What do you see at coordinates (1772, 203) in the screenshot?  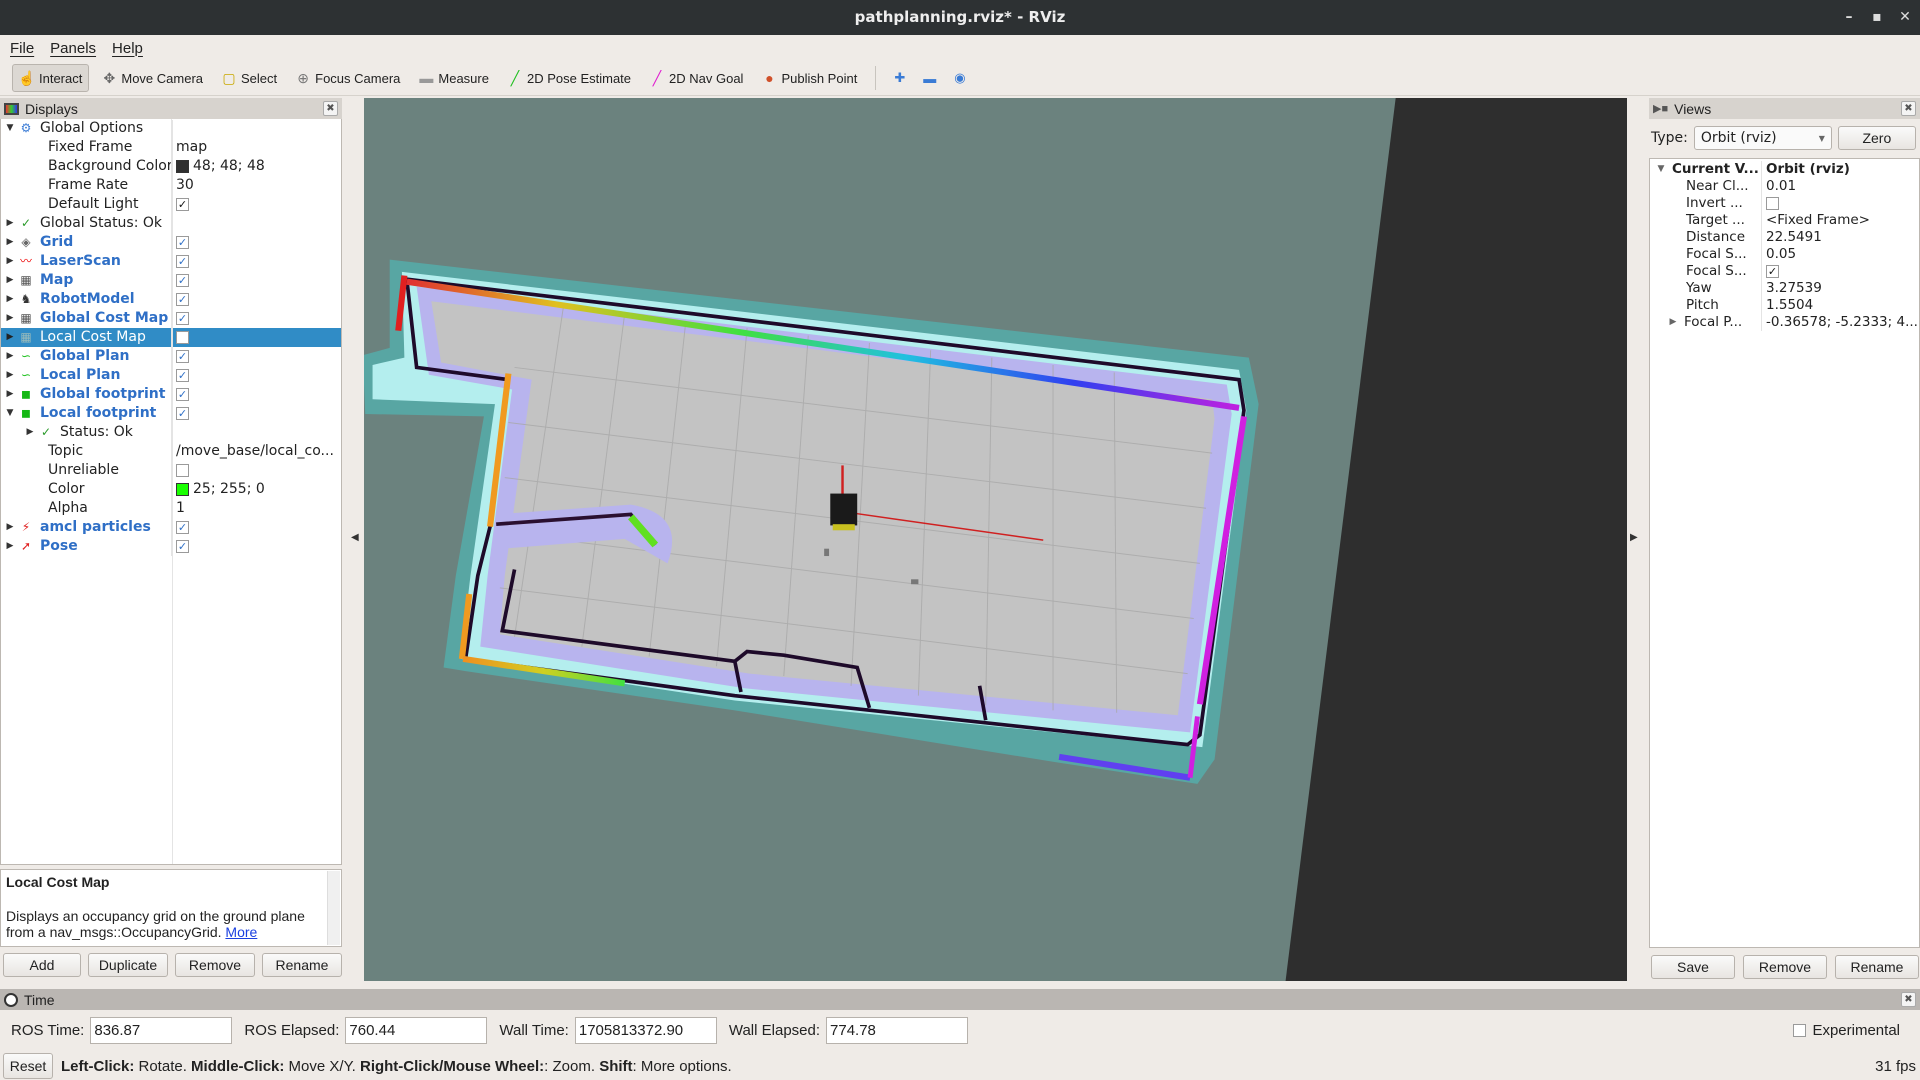 I see `view-checkbox` at bounding box center [1772, 203].